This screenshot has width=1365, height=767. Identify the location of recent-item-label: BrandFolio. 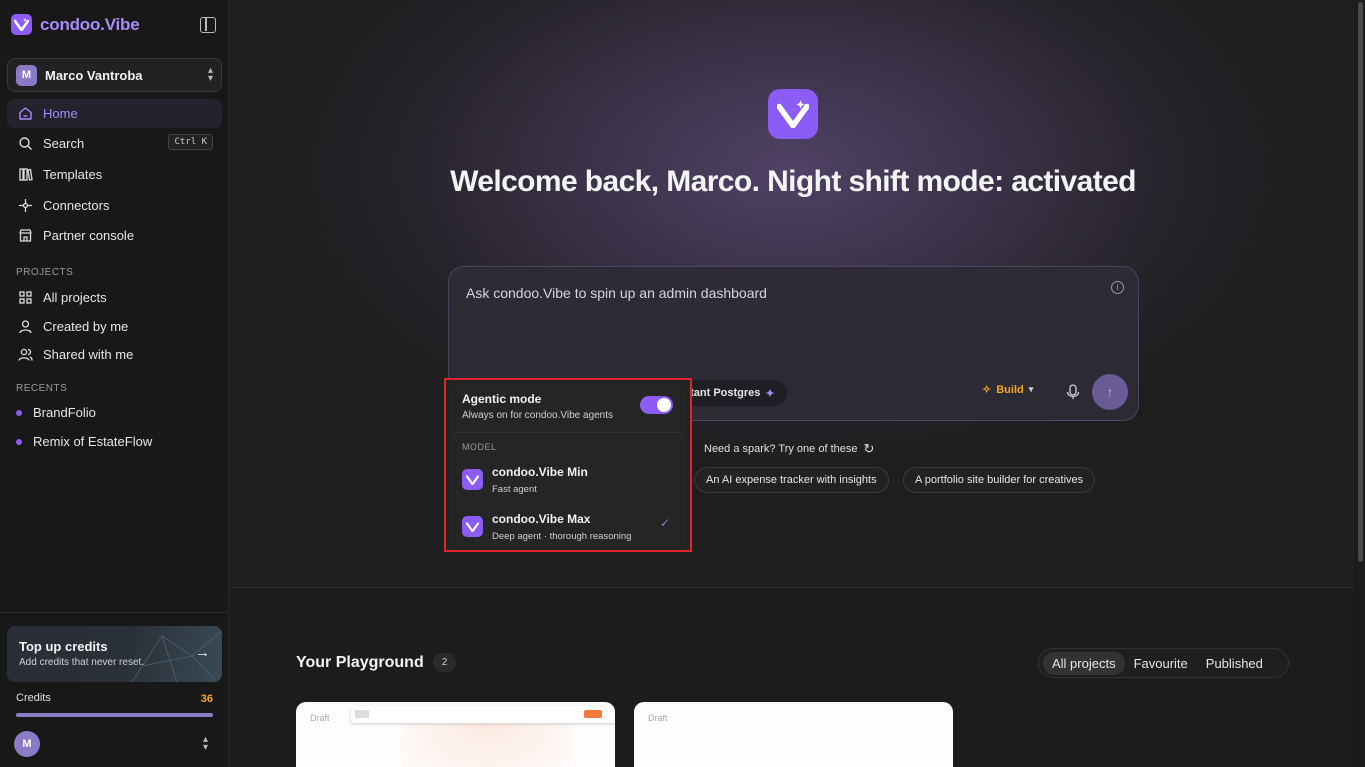
(64, 412).